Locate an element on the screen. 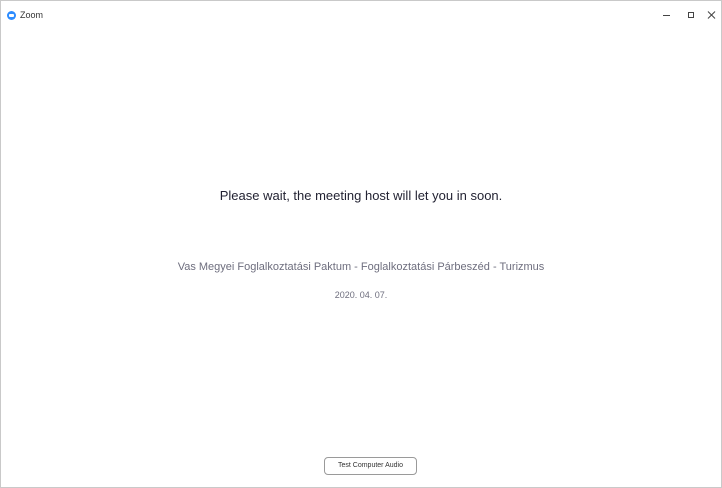 The image size is (722, 488). maximize-button is located at coordinates (691, 15).